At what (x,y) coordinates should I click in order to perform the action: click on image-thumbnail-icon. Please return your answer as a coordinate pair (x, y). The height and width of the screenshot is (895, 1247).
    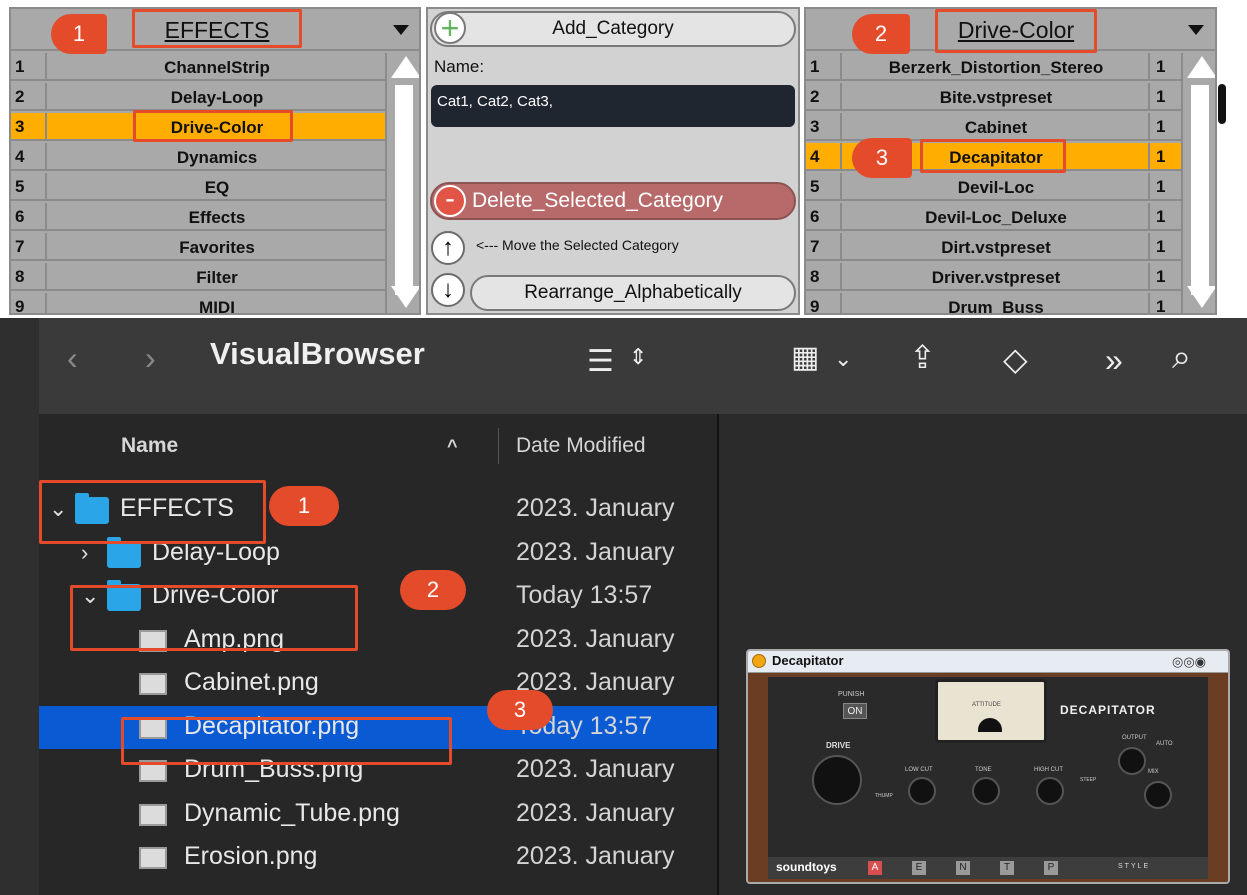
    Looking at the image, I should click on (153, 684).